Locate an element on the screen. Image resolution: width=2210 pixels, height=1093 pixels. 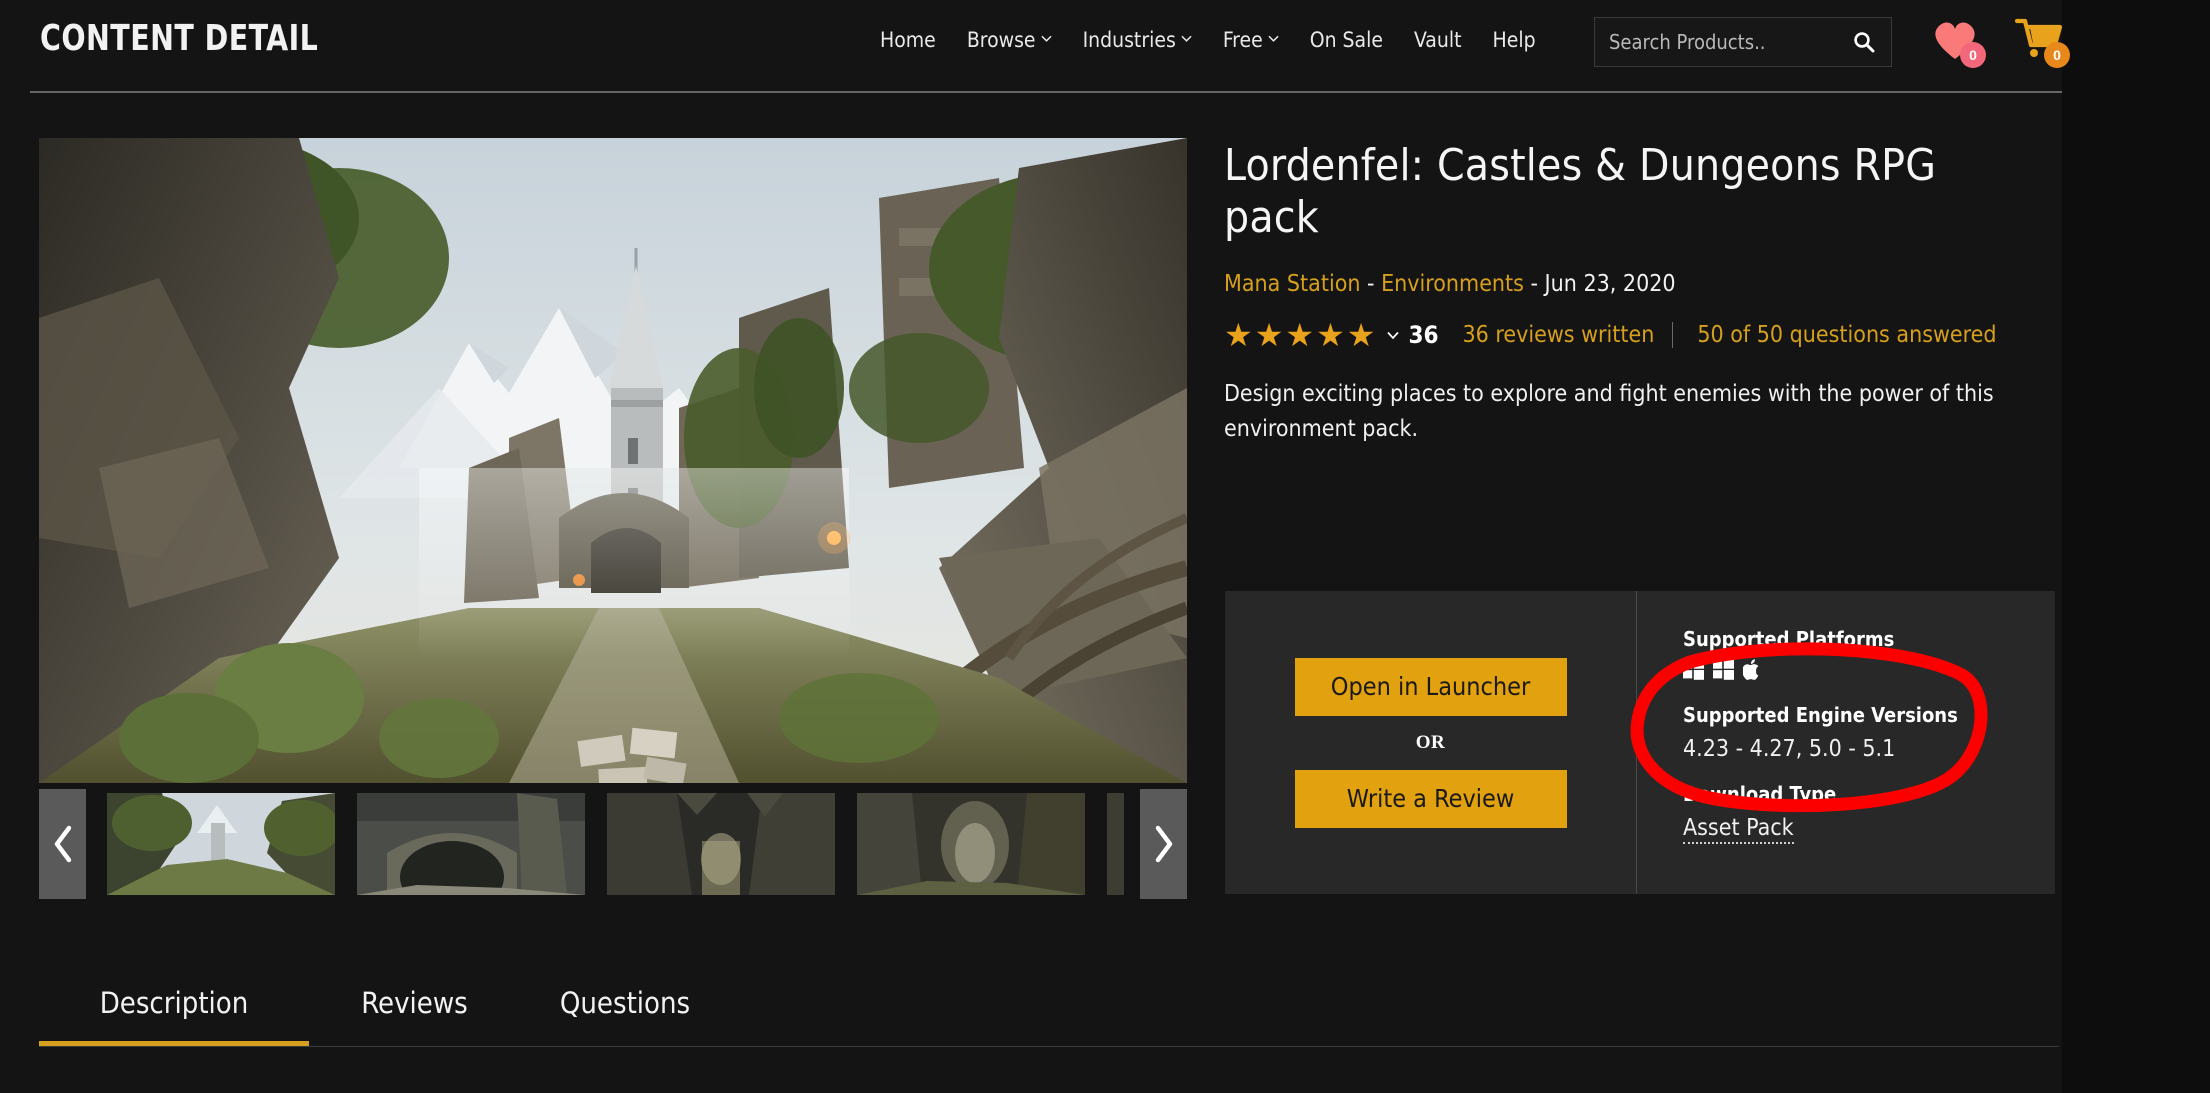
search-input is located at coordinates (1730, 42).